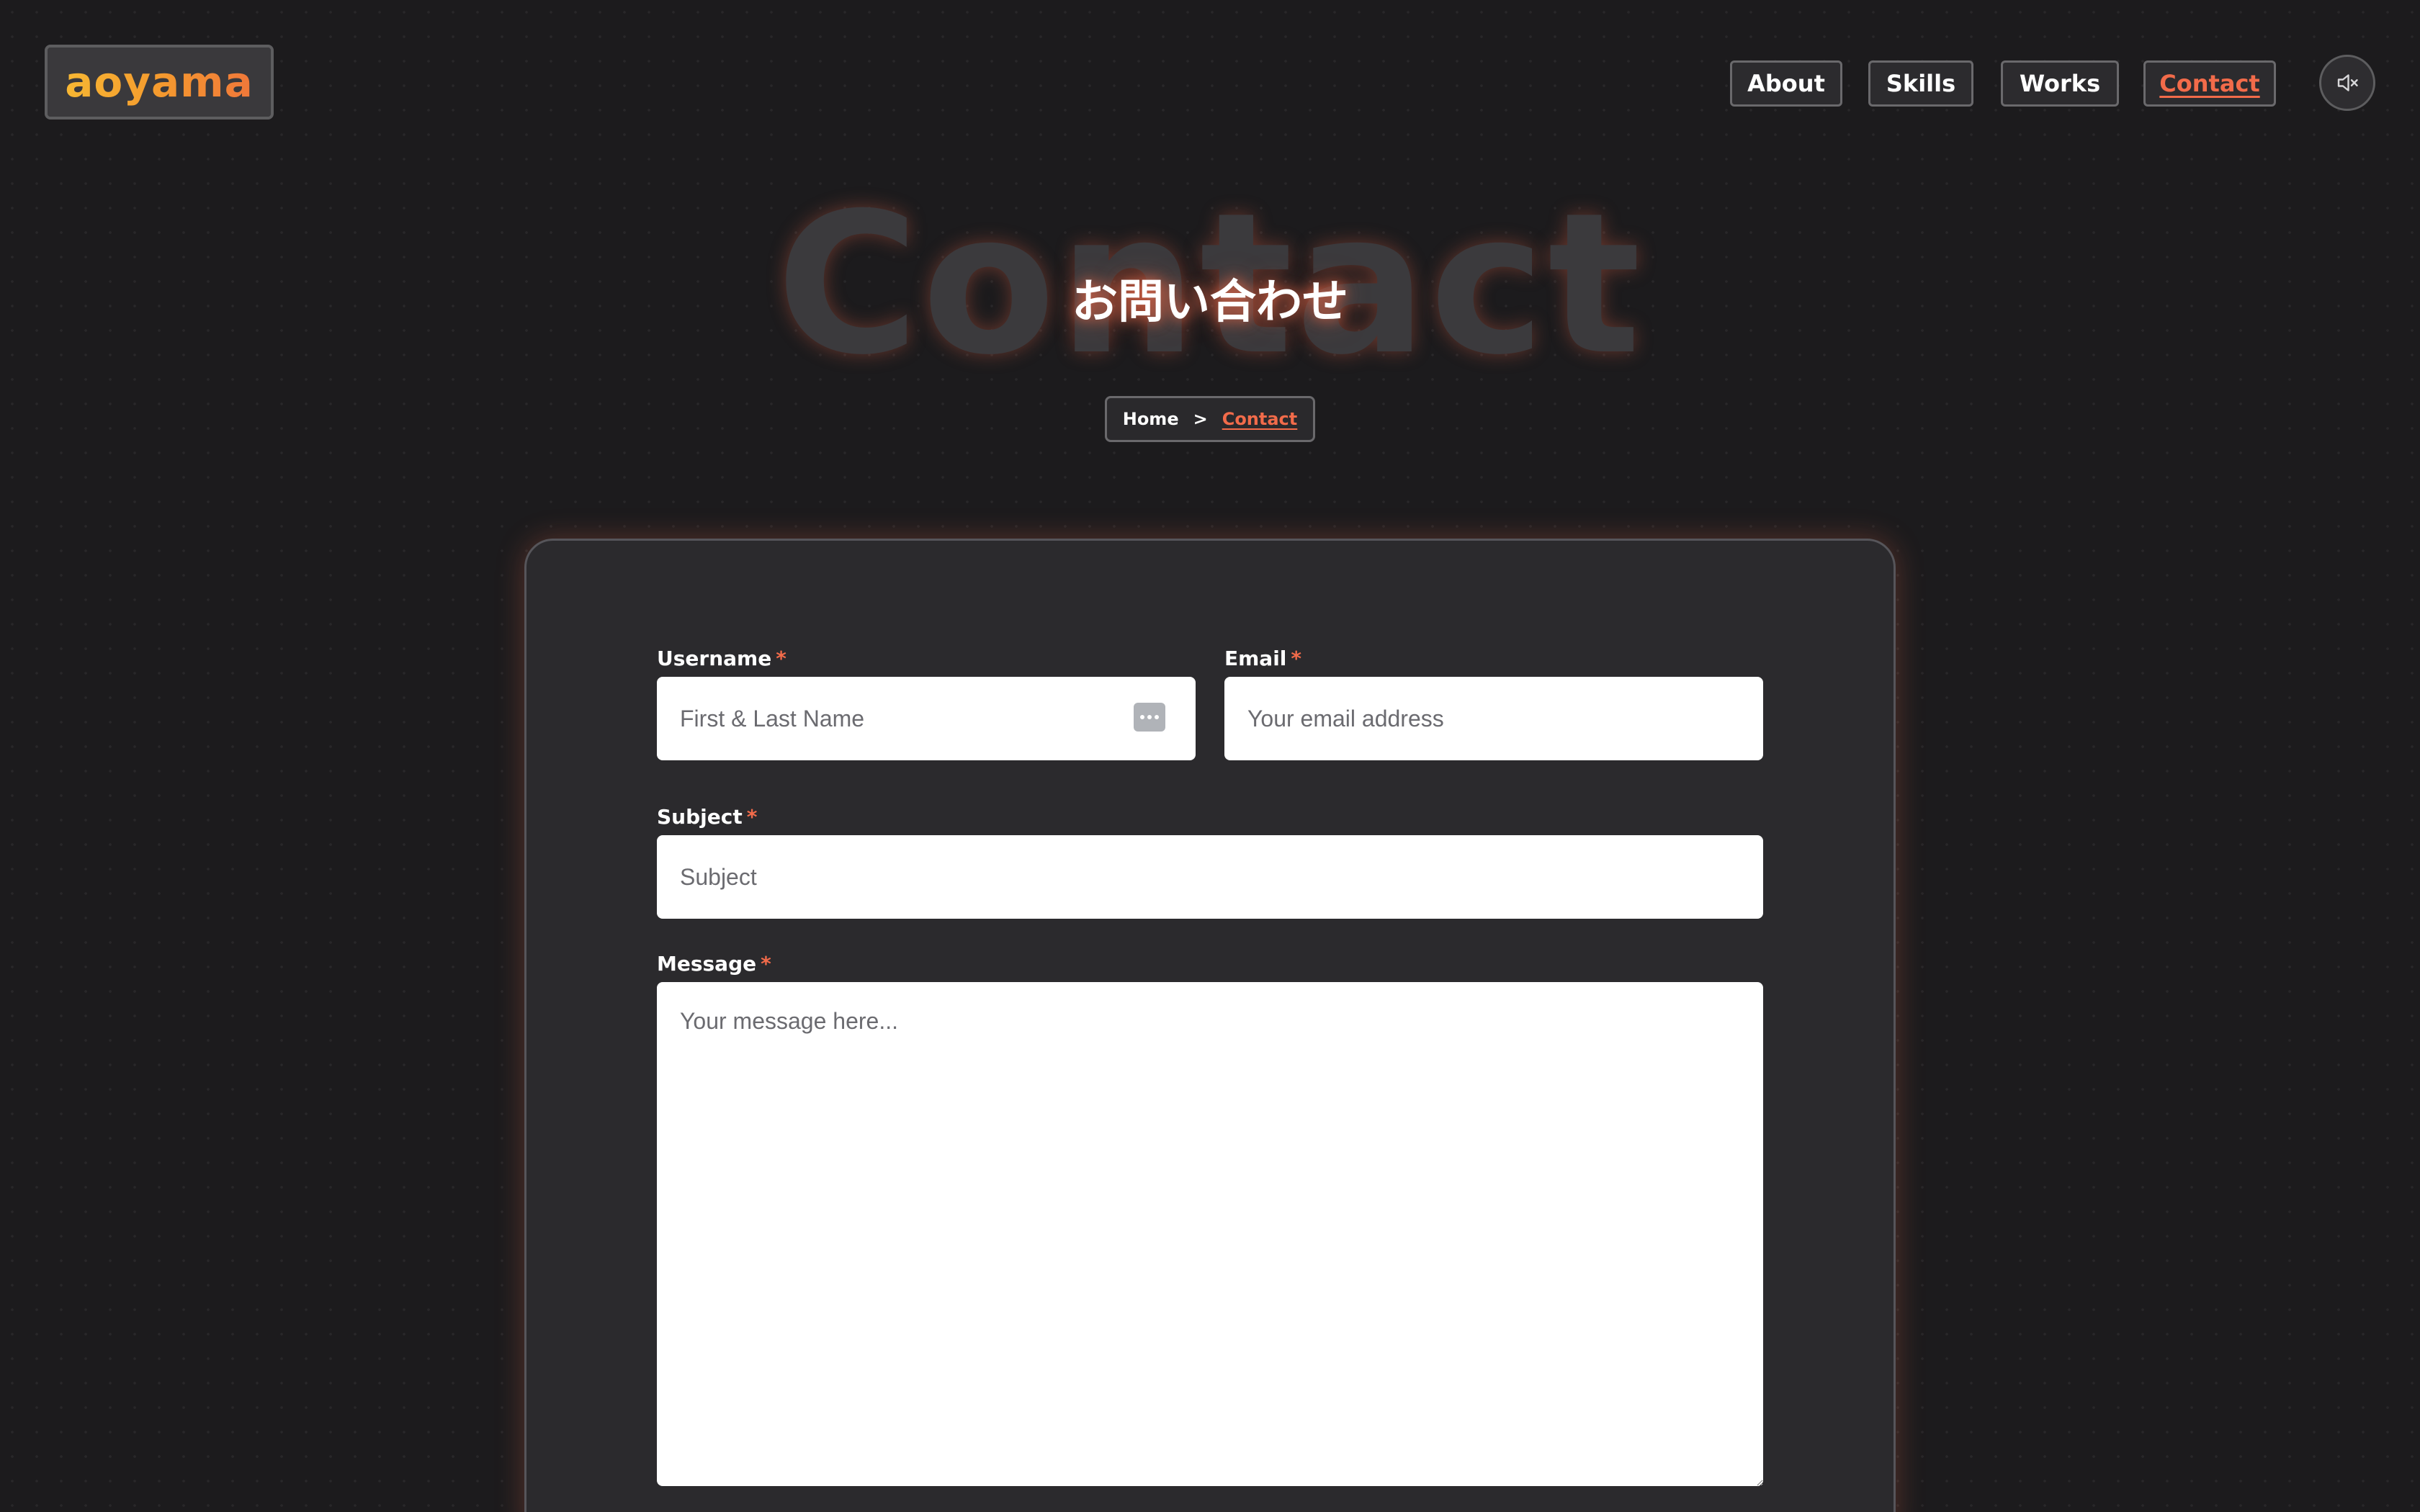 This screenshot has width=2420, height=1512. I want to click on nav-skills-label: Skills, so click(1921, 83).